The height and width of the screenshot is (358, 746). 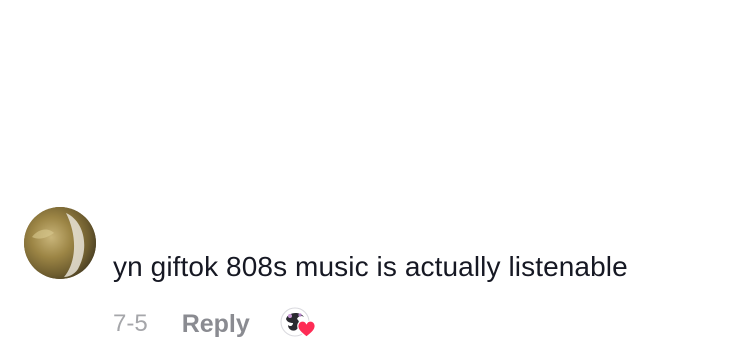 I want to click on user-avatar, so click(x=60, y=243).